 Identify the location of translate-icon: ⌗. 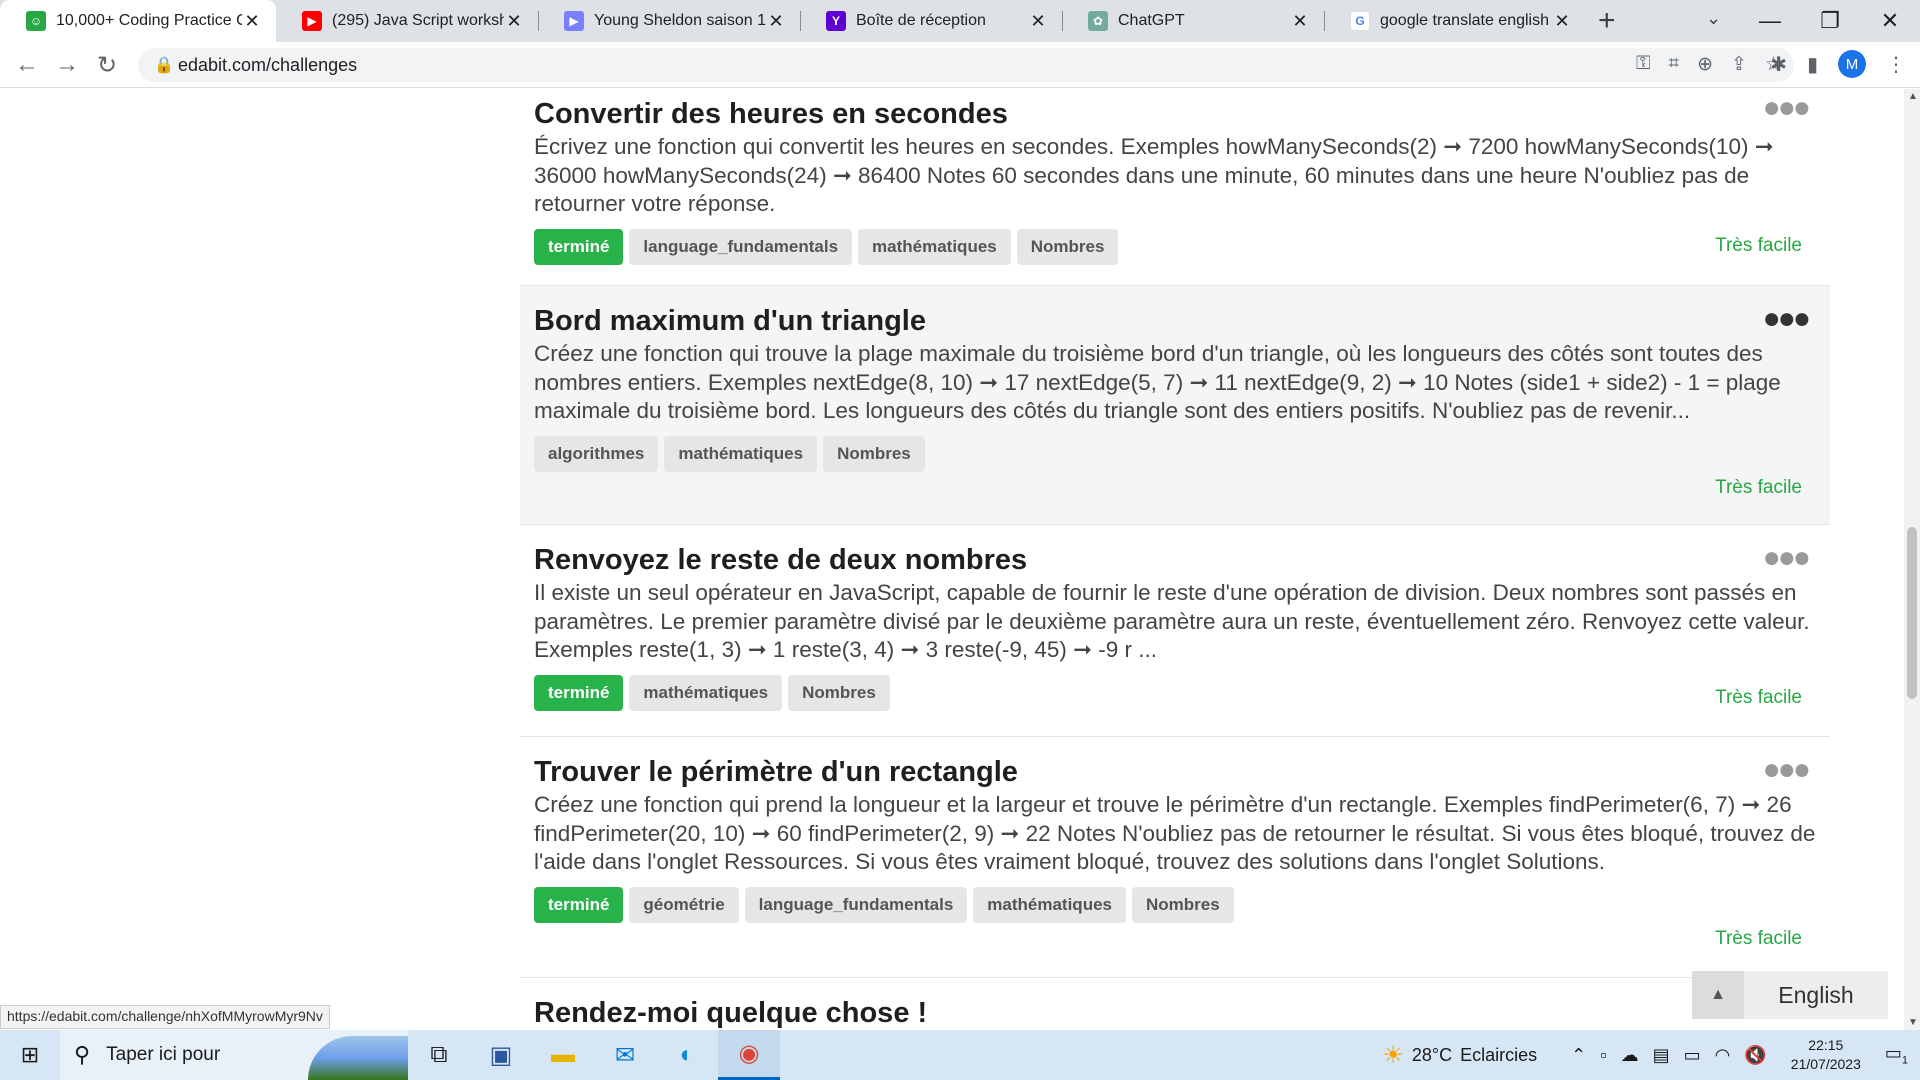
(1673, 64).